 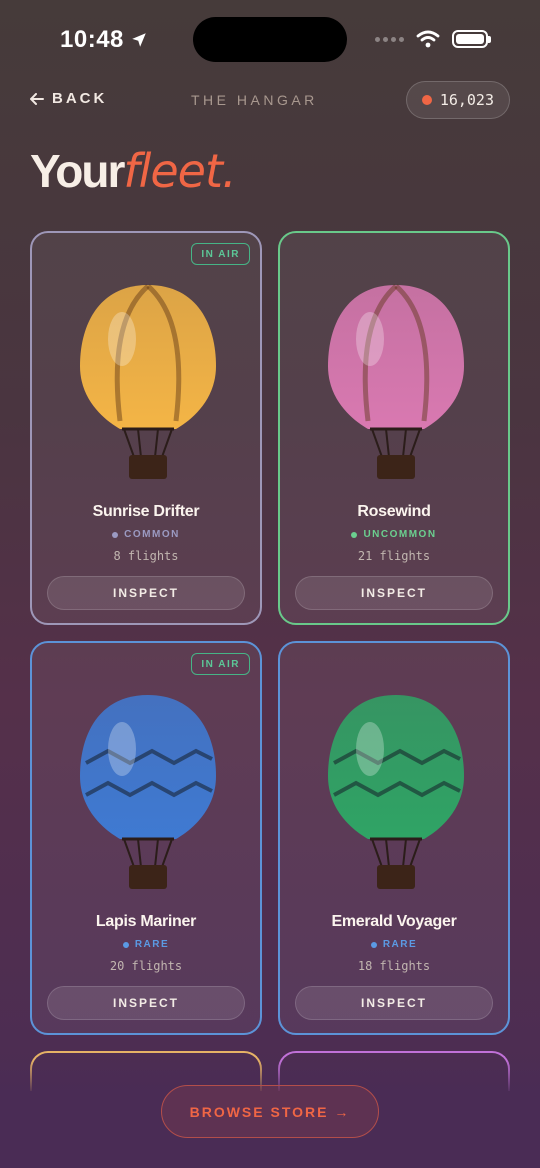 I want to click on balloon-name: Lapis Mariner, so click(x=146, y=921).